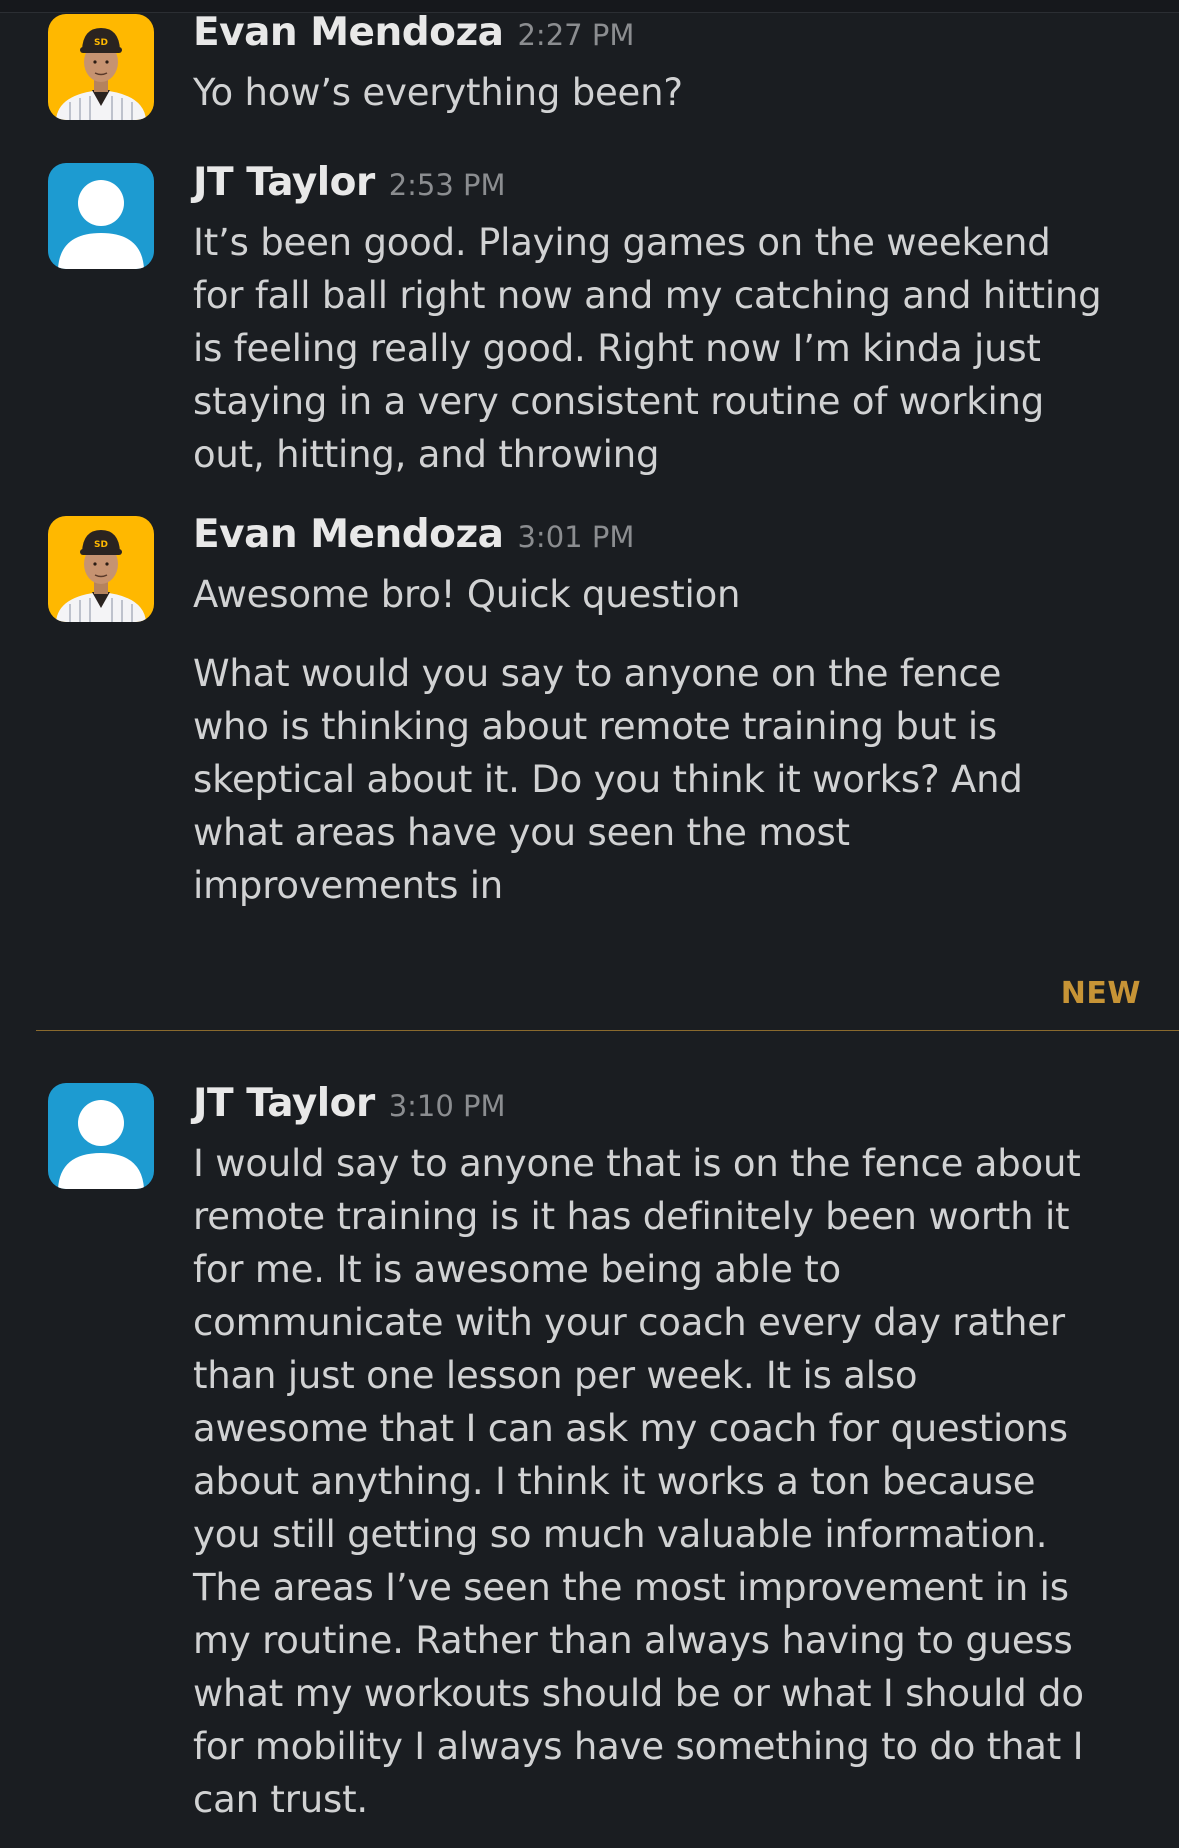  What do you see at coordinates (517, 1269) in the screenshot?
I see `message-line: for me. It is awesome being able to` at bounding box center [517, 1269].